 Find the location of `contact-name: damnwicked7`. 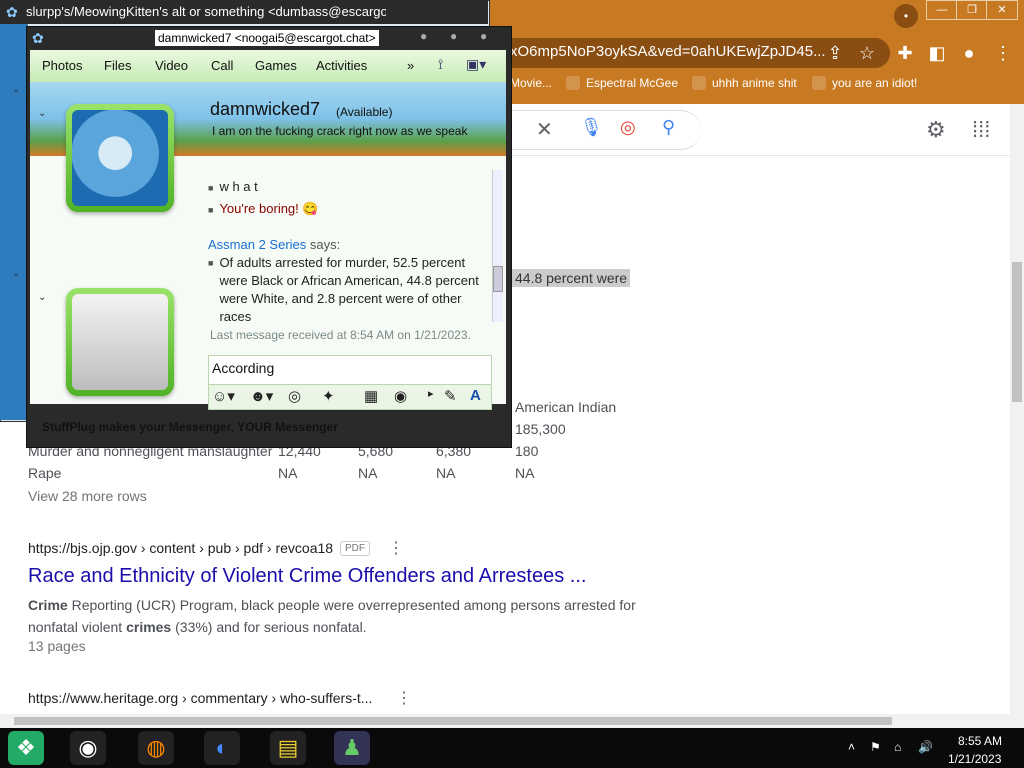

contact-name: damnwicked7 is located at coordinates (265, 109).